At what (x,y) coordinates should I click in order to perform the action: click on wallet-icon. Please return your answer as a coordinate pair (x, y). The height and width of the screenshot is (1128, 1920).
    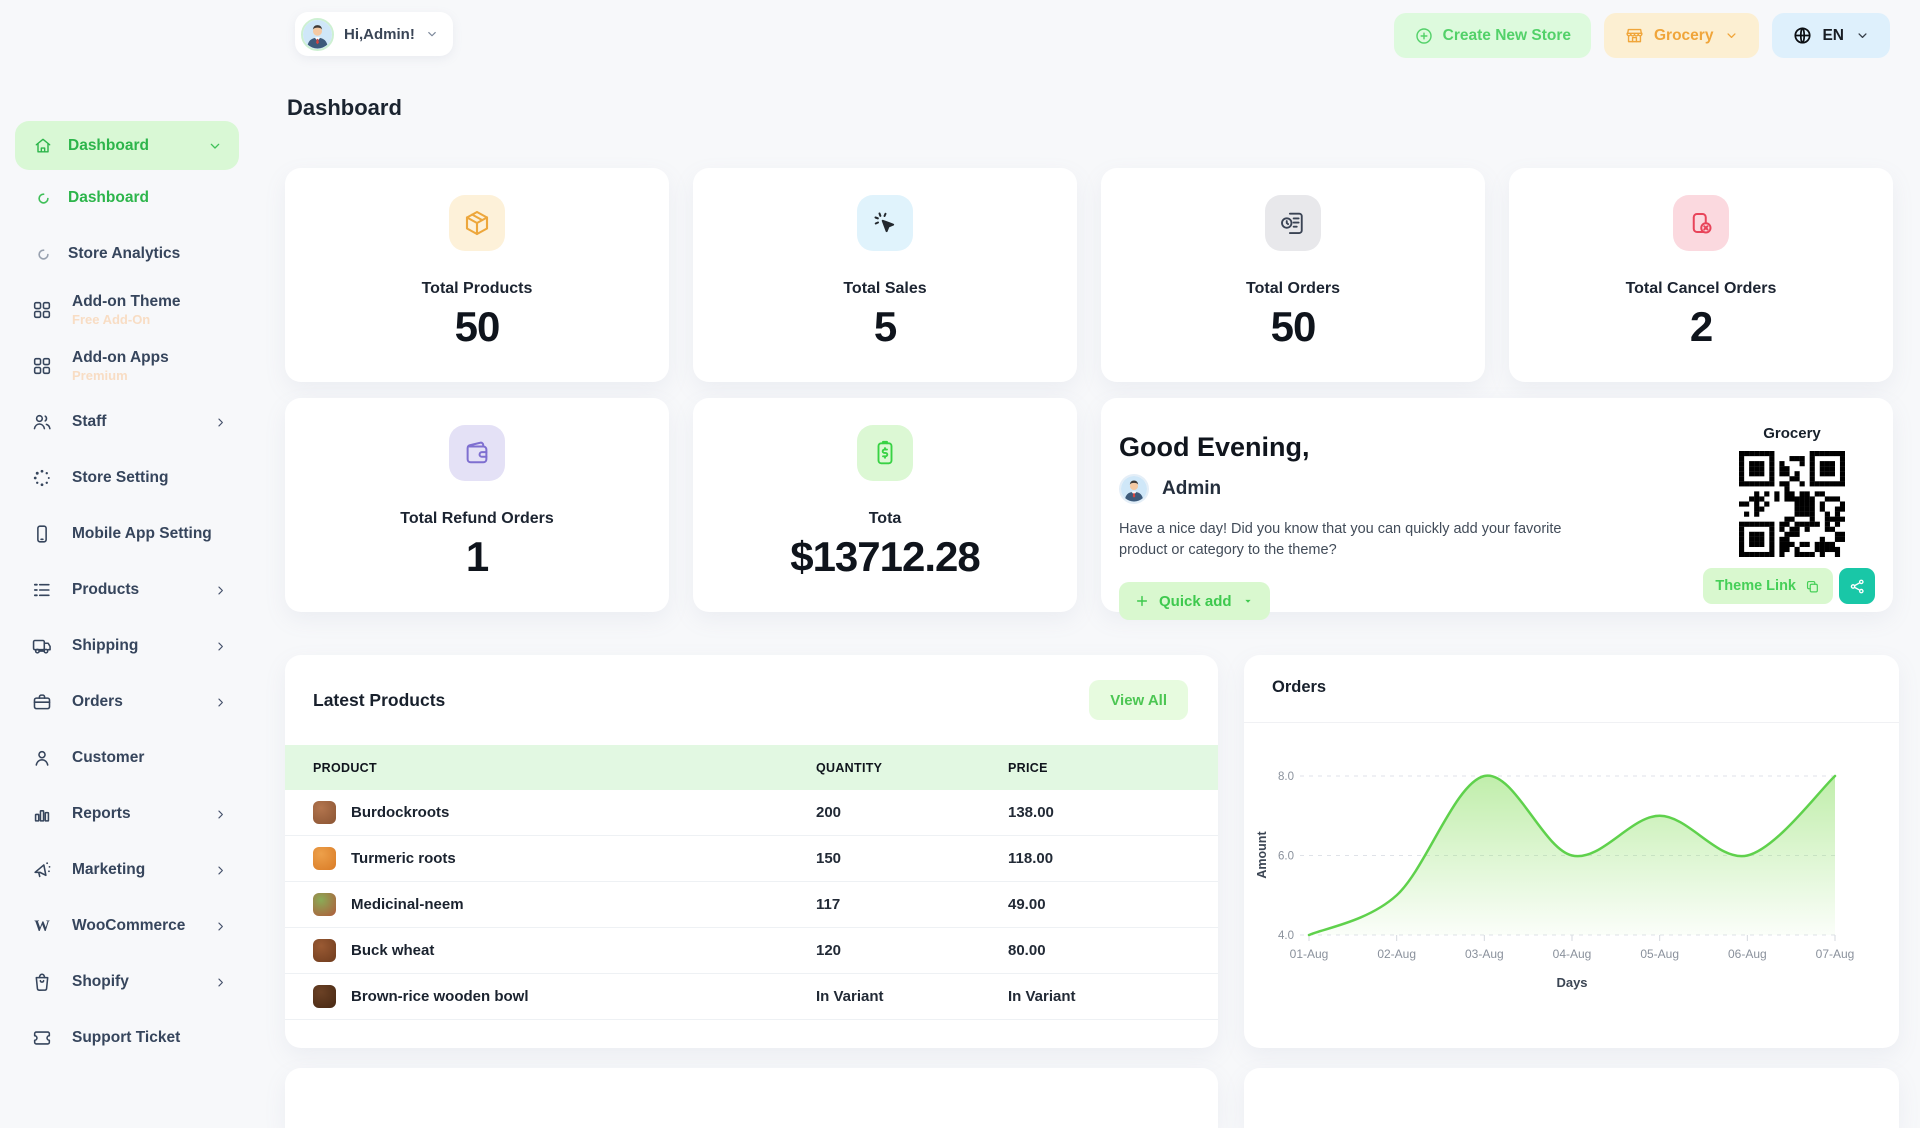
    Looking at the image, I should click on (477, 453).